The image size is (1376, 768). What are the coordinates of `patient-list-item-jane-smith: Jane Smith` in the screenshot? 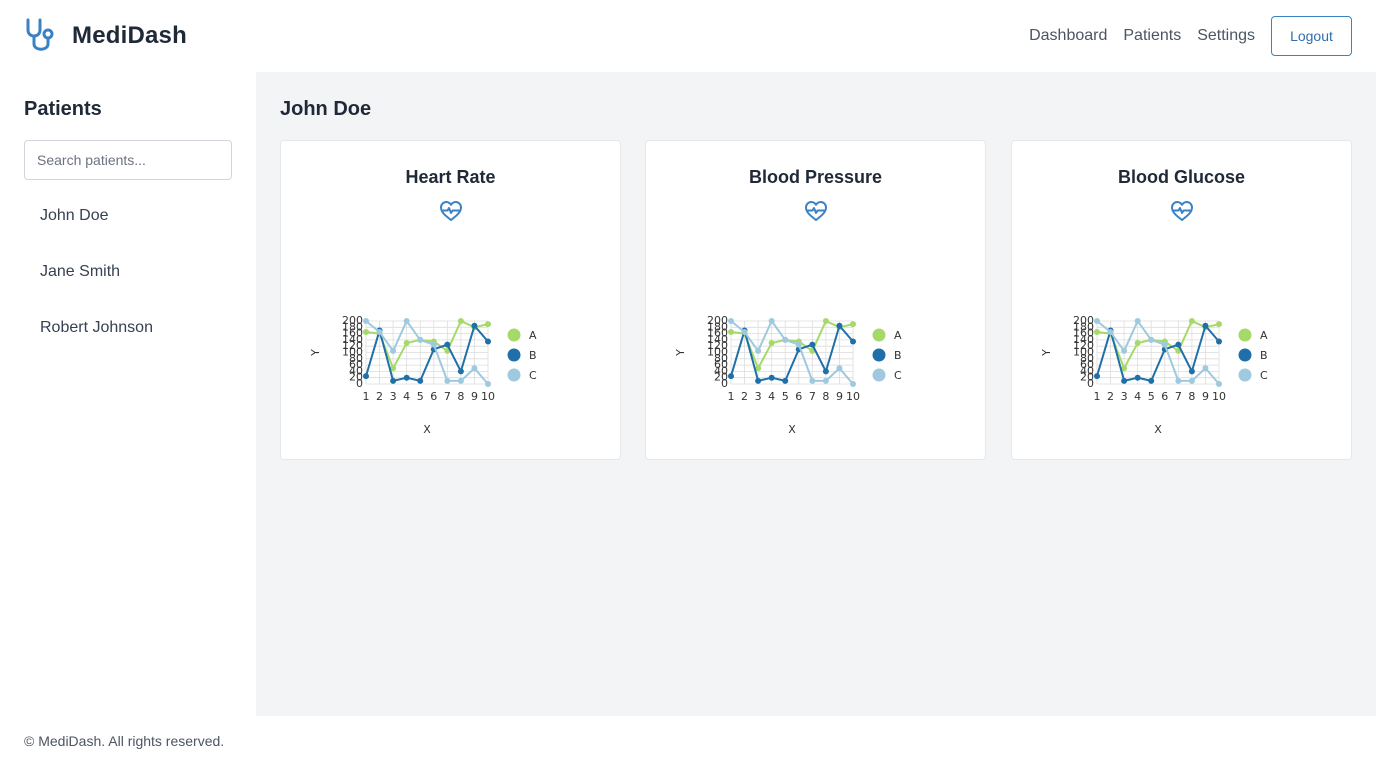 It's located at (128, 280).